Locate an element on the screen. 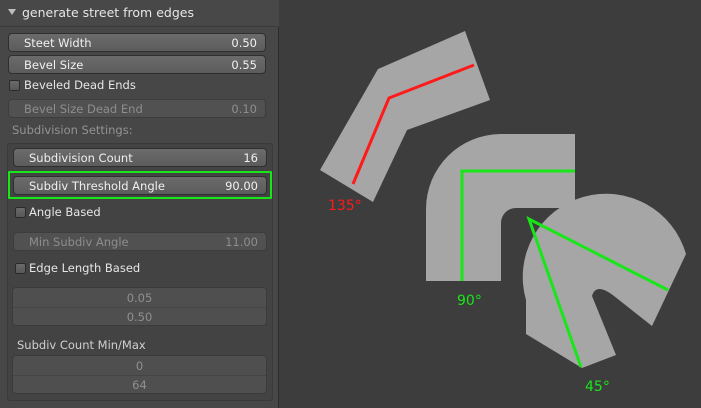 The height and width of the screenshot is (408, 701). edge-length-range: 0.05 0.50 is located at coordinates (139, 306).